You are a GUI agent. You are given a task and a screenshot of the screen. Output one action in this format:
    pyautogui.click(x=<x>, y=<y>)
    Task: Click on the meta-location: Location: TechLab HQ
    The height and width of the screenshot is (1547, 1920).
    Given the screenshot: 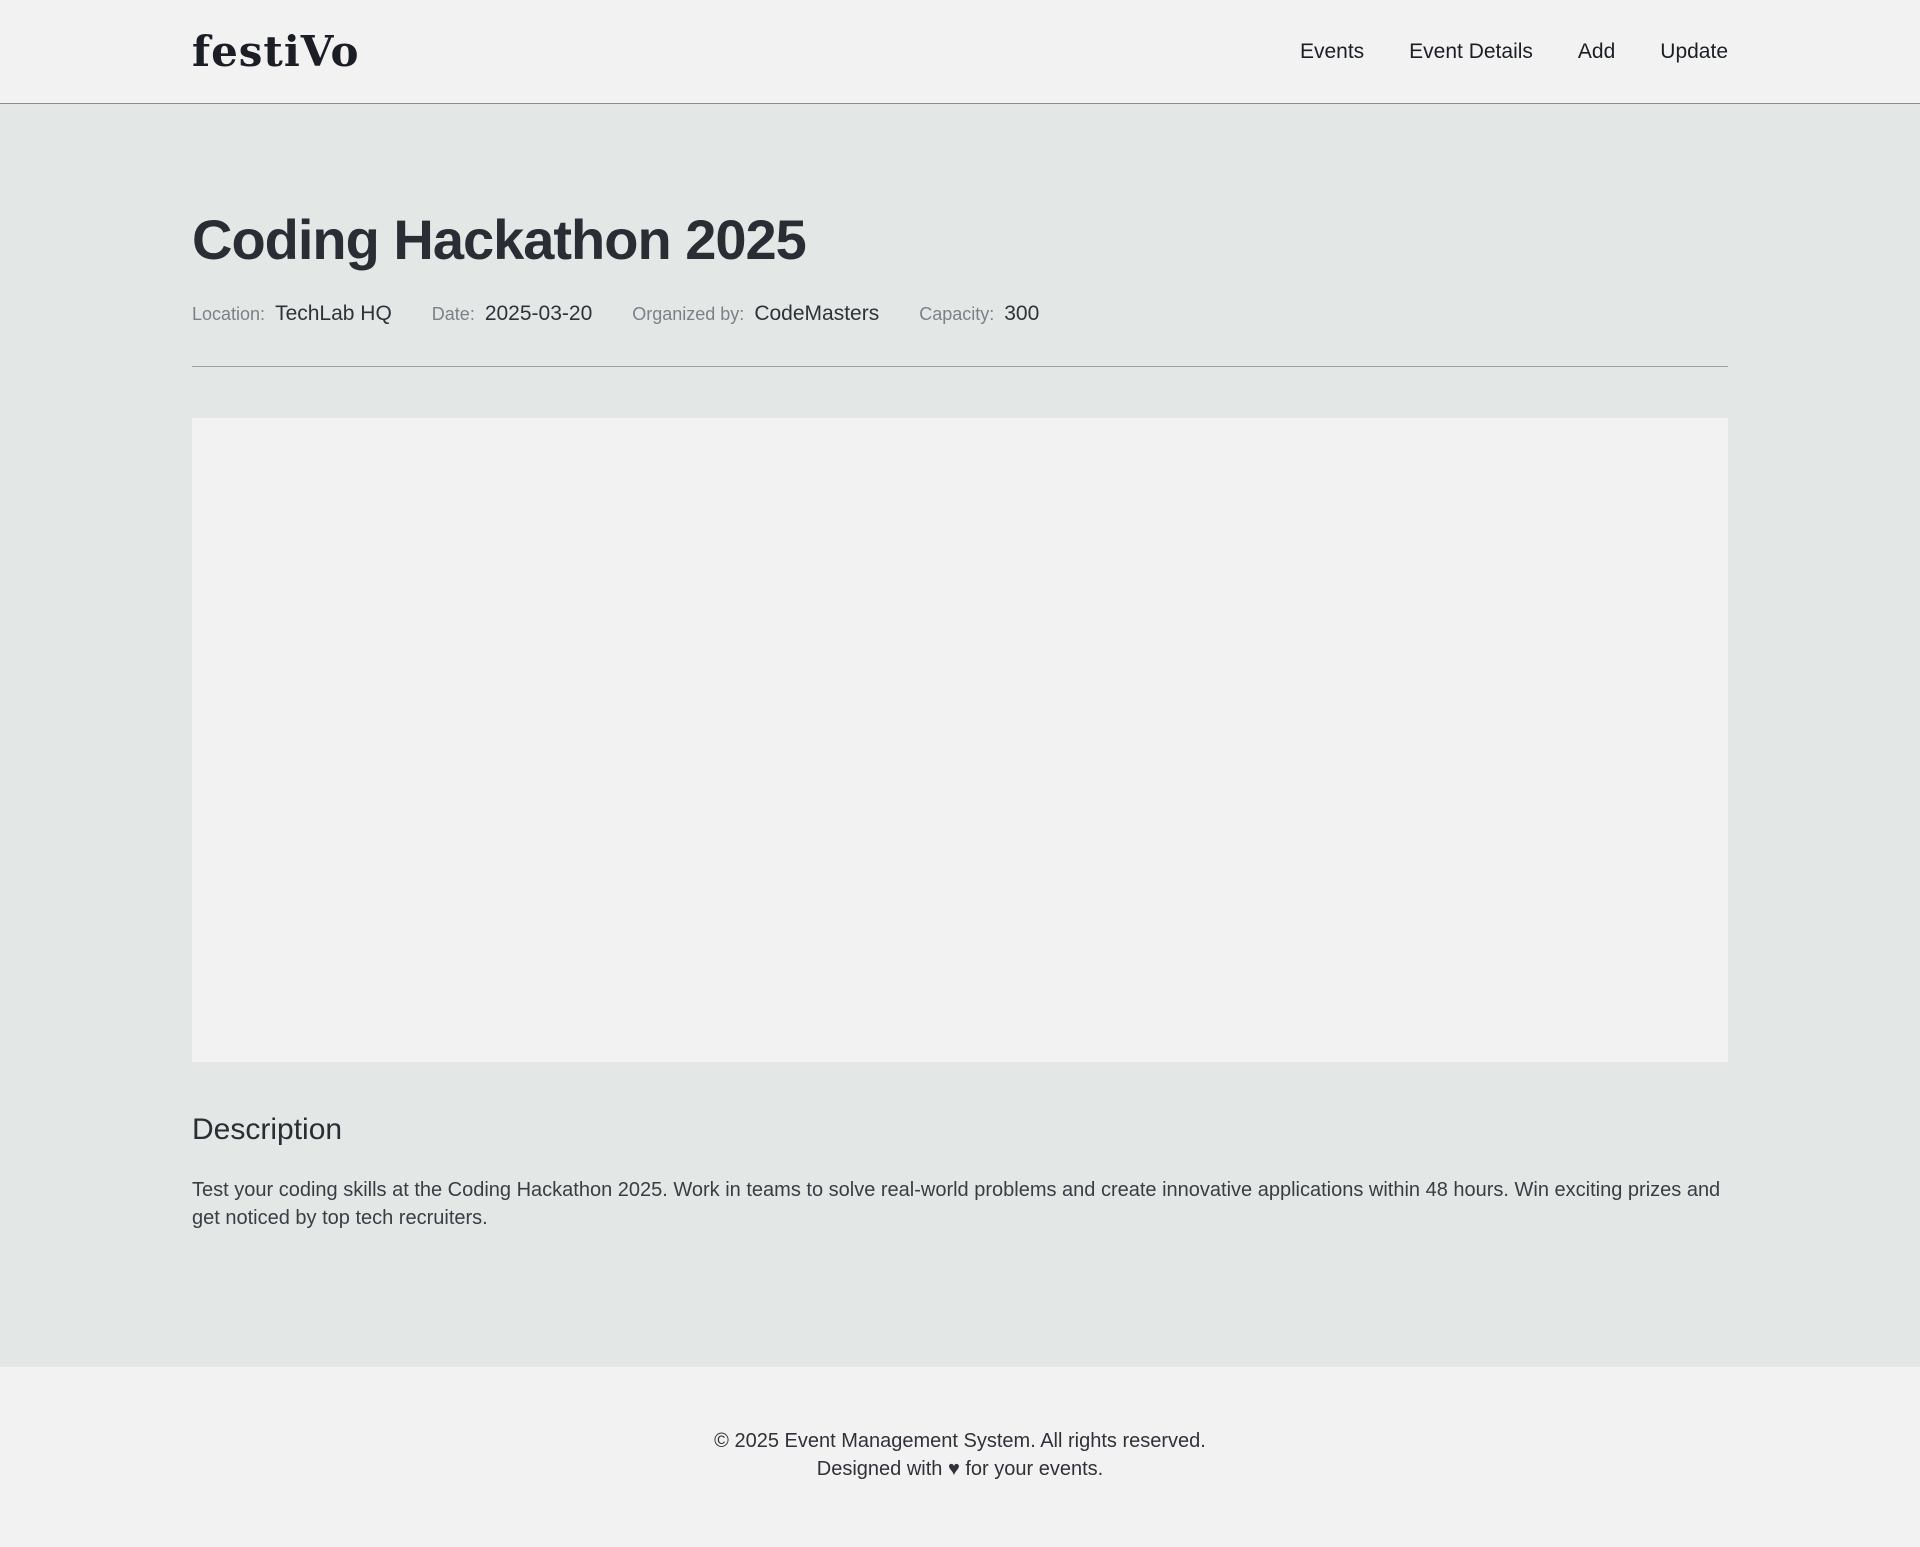 What is the action you would take?
    pyautogui.click(x=292, y=314)
    